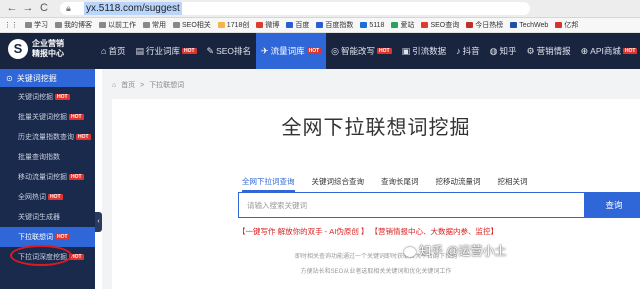 This screenshot has width=640, height=289. Describe the element at coordinates (12, 8) in the screenshot. I see `back-icon: ←` at that location.